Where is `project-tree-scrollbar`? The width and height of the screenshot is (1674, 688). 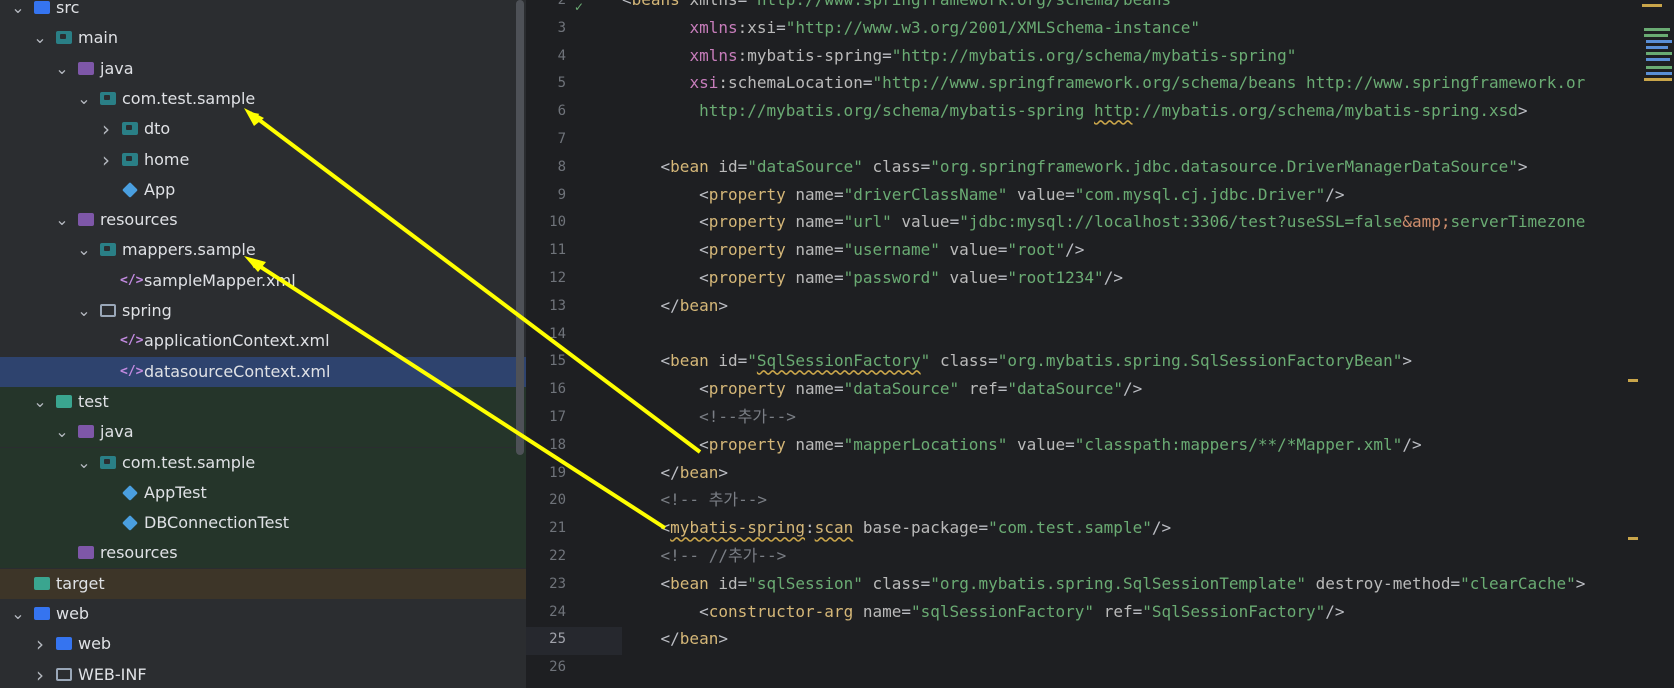
project-tree-scrollbar is located at coordinates (520, 227).